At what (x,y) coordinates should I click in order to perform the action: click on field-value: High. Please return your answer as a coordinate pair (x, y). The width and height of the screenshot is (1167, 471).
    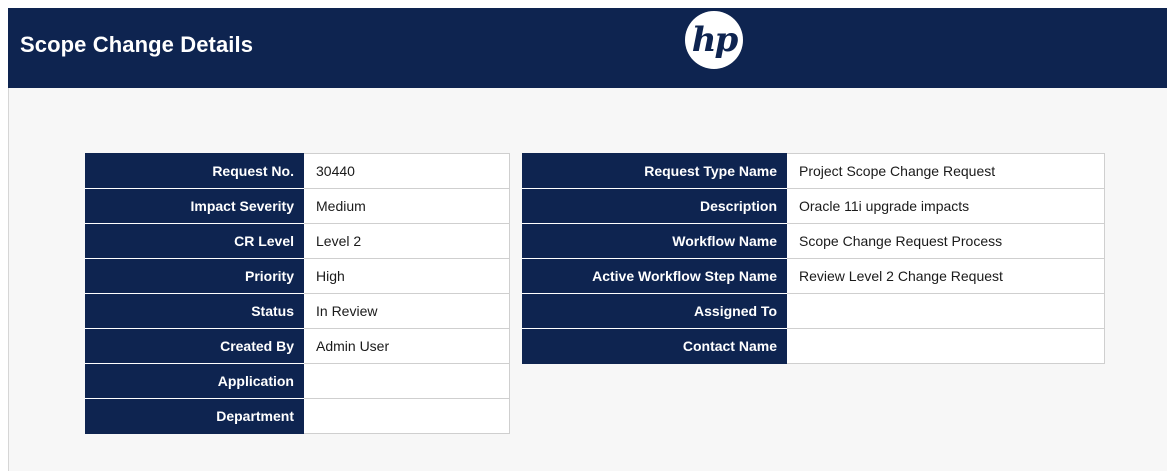
    Looking at the image, I should click on (406, 276).